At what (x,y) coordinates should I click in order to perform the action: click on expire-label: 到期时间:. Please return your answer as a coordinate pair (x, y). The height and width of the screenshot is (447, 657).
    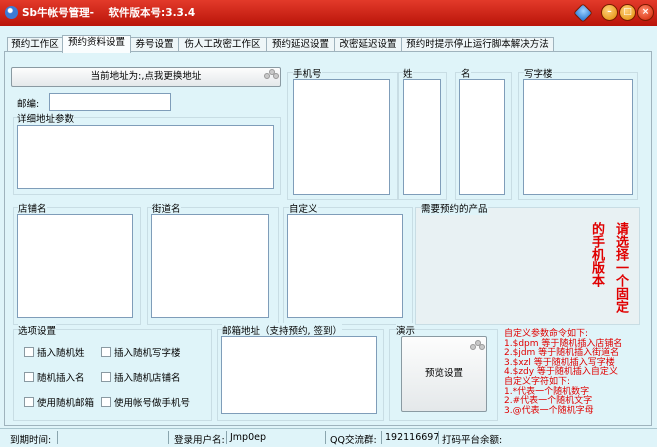
    Looking at the image, I should click on (31, 440).